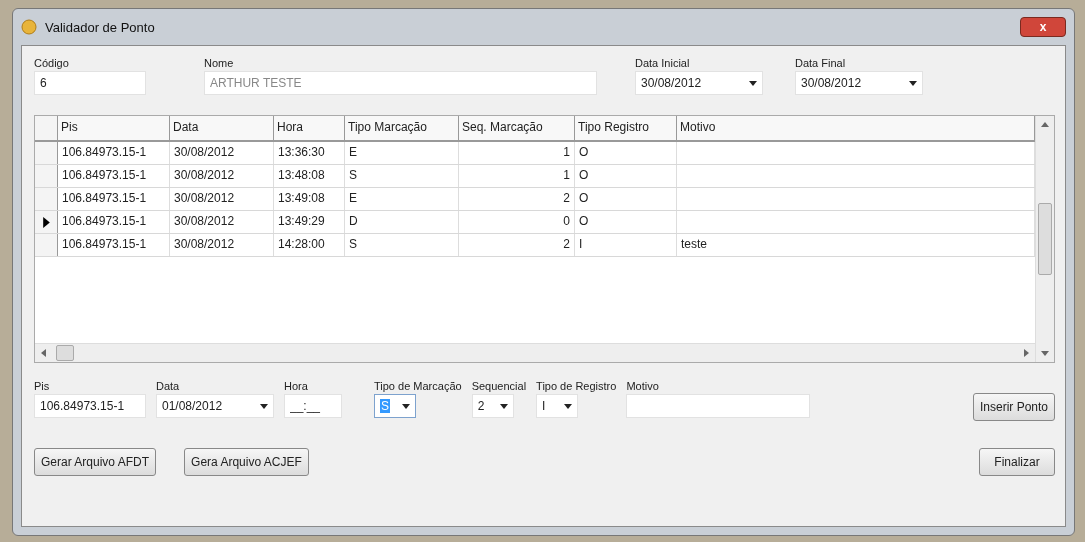  I want to click on table-cell: 0, so click(566, 221).